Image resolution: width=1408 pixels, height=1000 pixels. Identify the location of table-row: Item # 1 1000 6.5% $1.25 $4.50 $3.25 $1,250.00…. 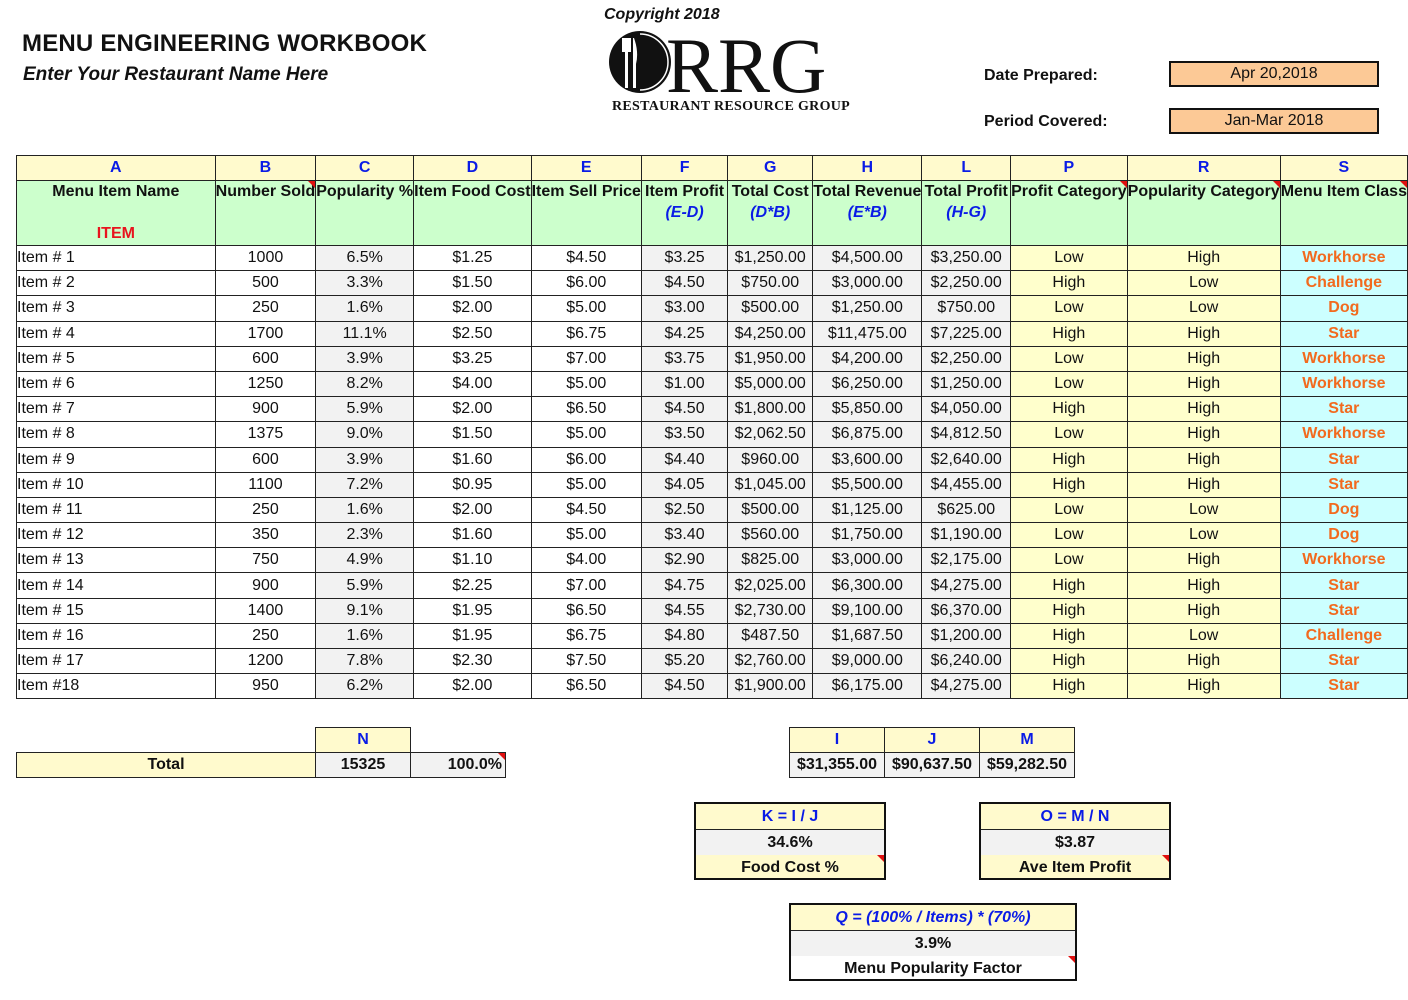
(712, 258).